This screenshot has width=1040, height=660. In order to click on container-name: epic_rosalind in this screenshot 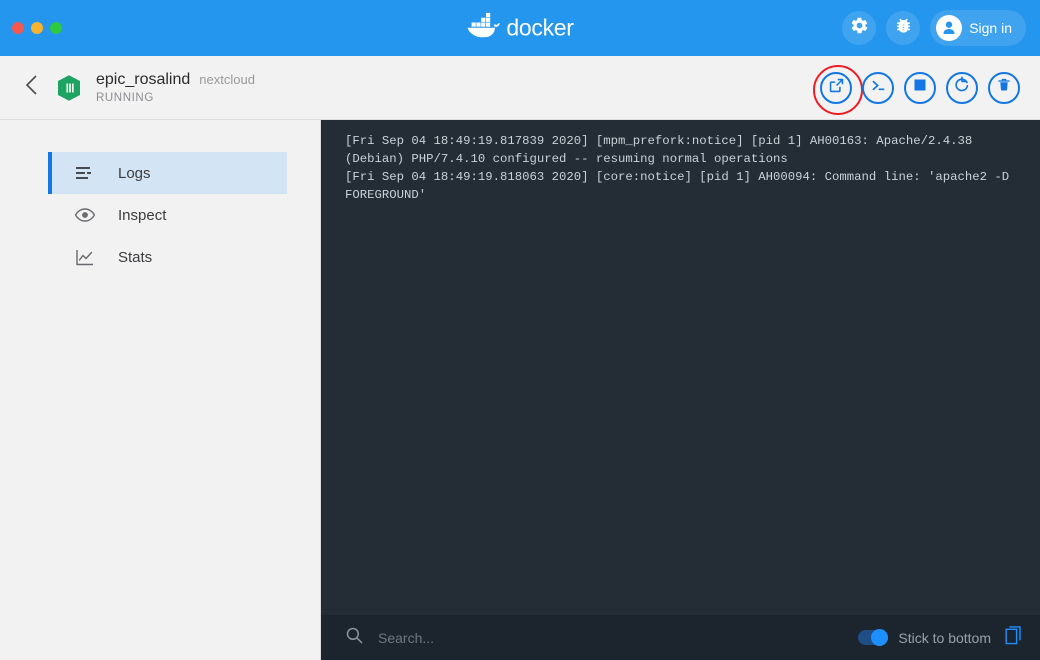, I will do `click(143, 79)`.